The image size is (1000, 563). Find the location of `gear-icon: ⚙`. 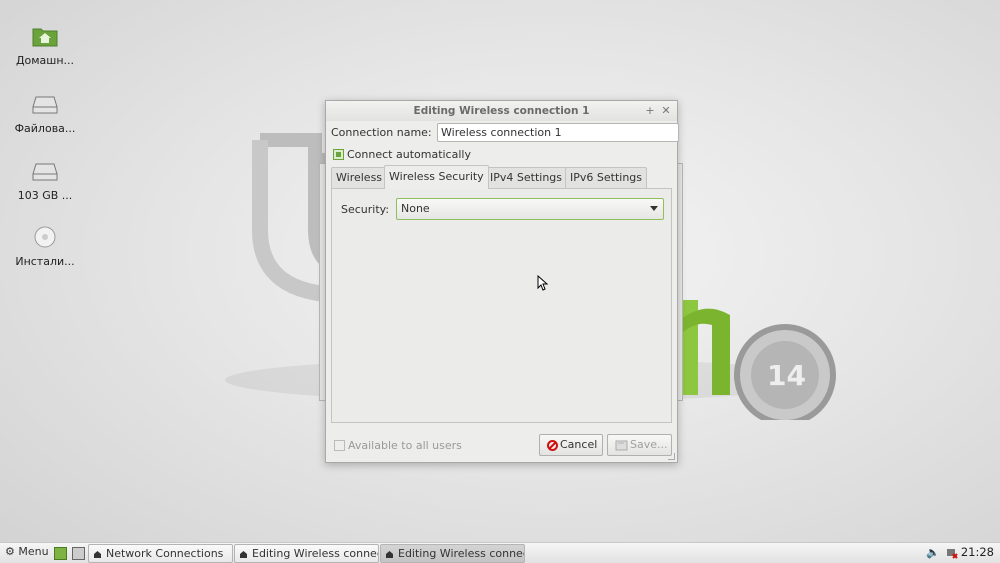

gear-icon: ⚙ is located at coordinates (10, 551).